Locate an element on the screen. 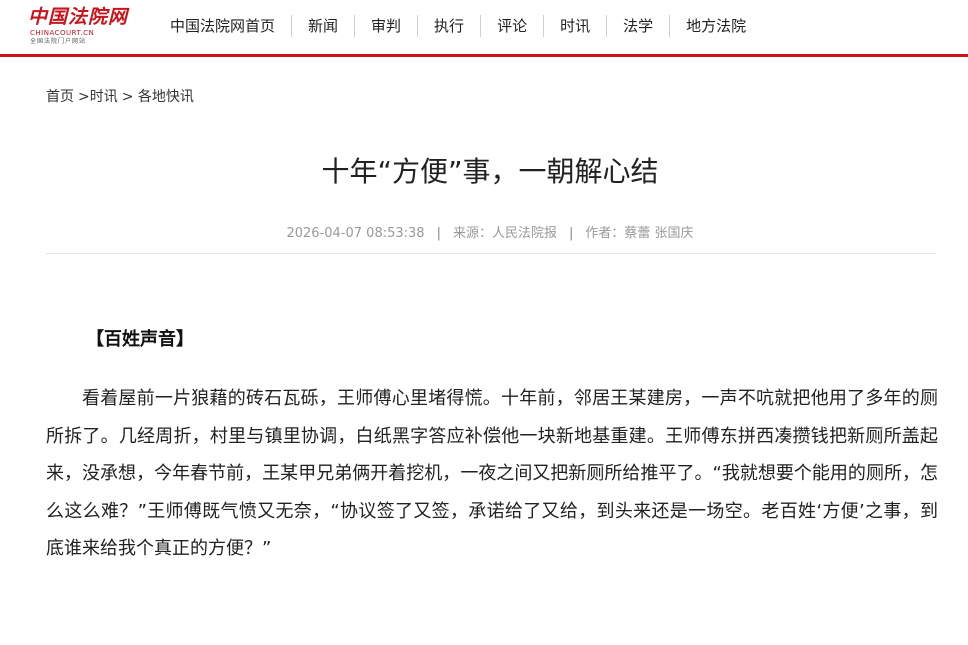 This screenshot has height=645, width=968. logo-domain: CHINACOURT.CN is located at coordinates (62, 33).